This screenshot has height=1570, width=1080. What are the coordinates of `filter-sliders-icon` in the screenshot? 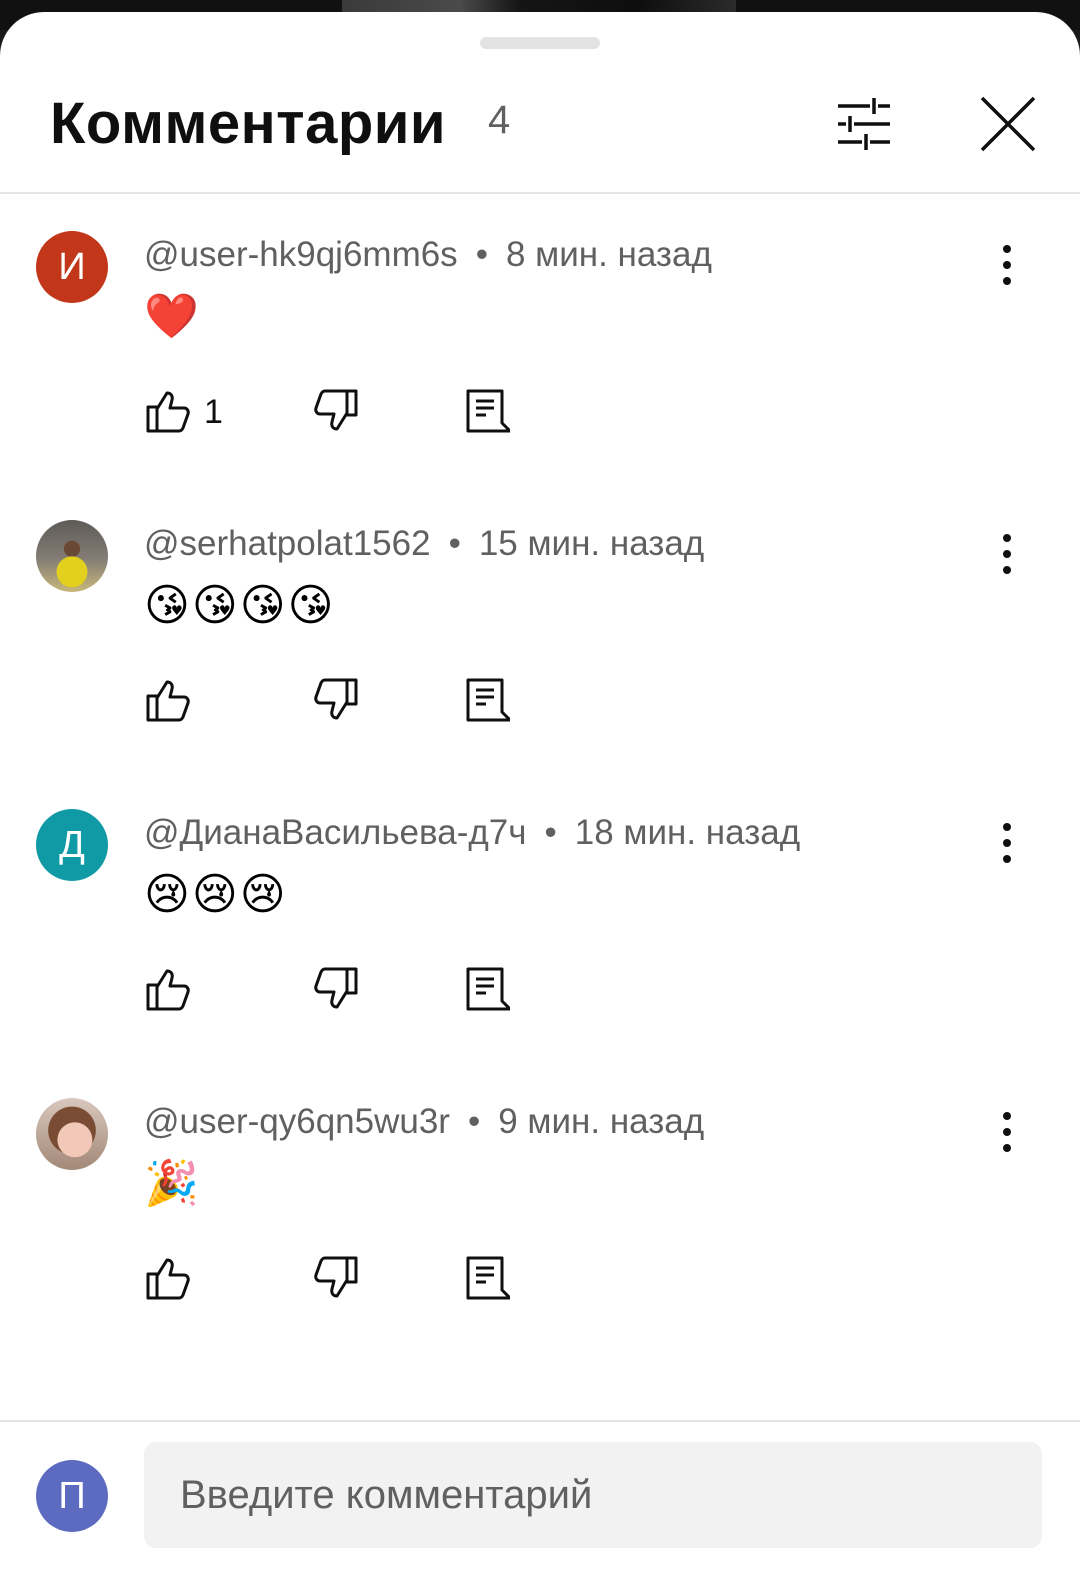 It's located at (864, 124).